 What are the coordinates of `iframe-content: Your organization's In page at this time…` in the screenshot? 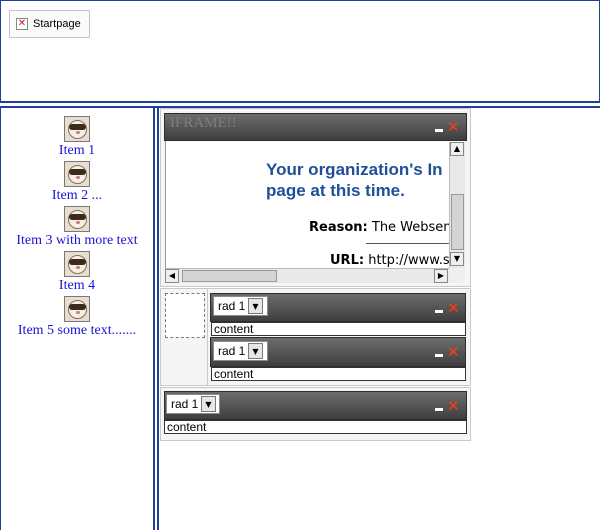 It's located at (314, 212).